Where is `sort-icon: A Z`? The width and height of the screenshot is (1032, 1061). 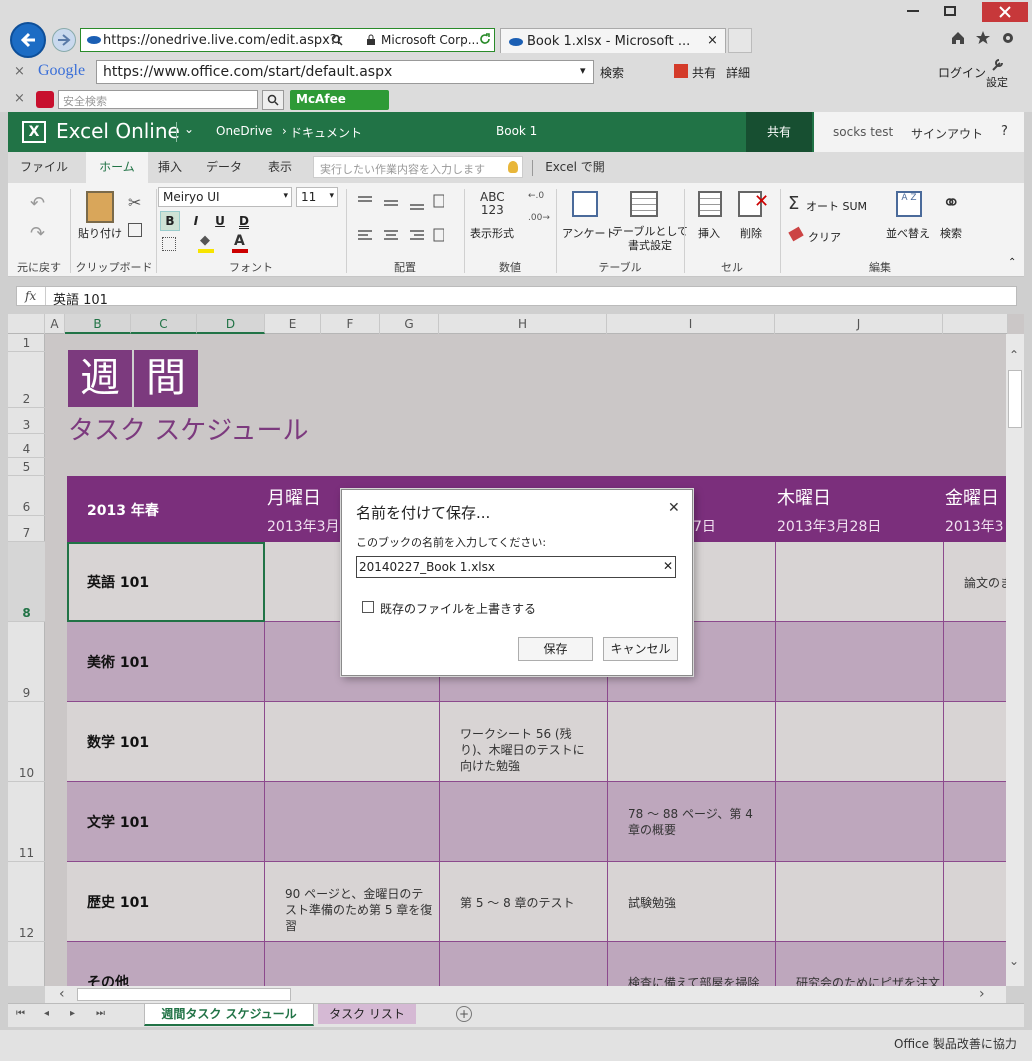
sort-icon: A Z is located at coordinates (909, 204).